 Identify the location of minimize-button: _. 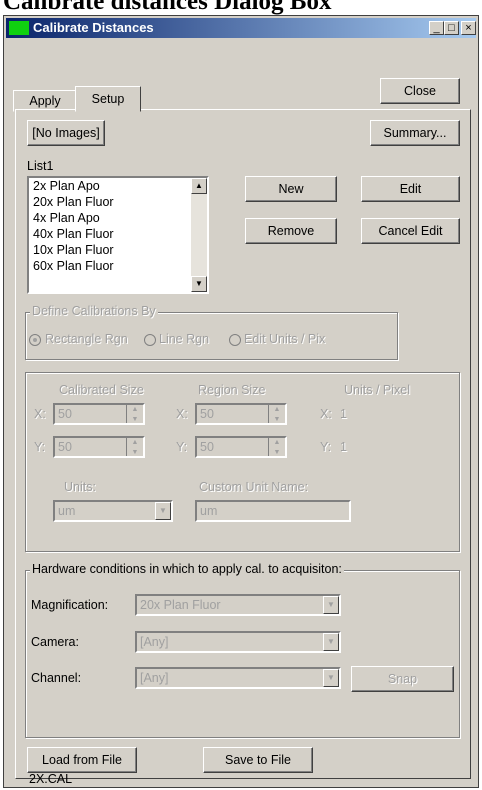
(436, 28).